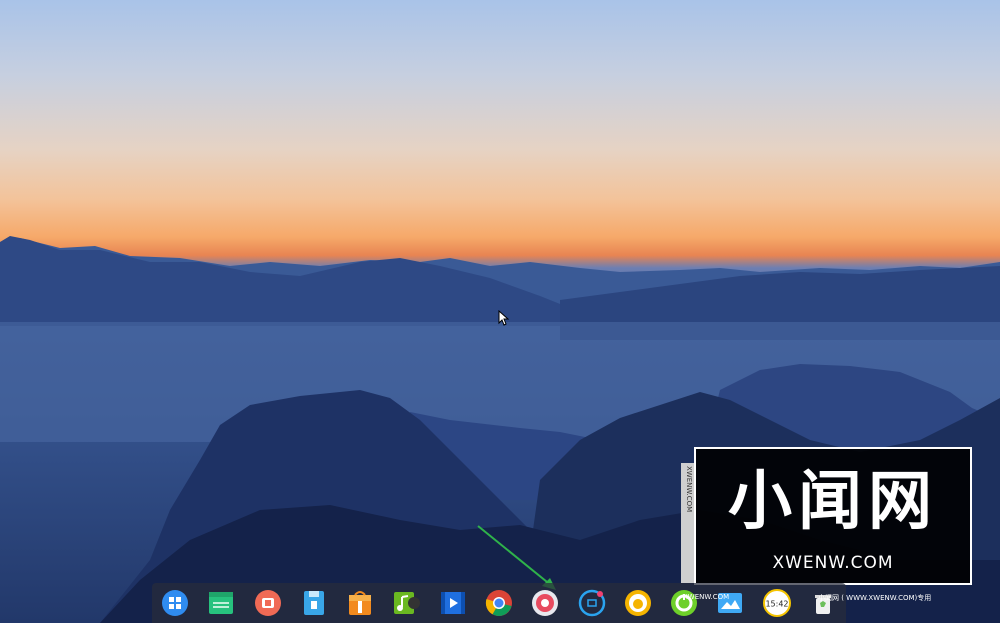 The height and width of the screenshot is (623, 1000). What do you see at coordinates (592, 603) in the screenshot?
I see `screenshot-tool-icon` at bounding box center [592, 603].